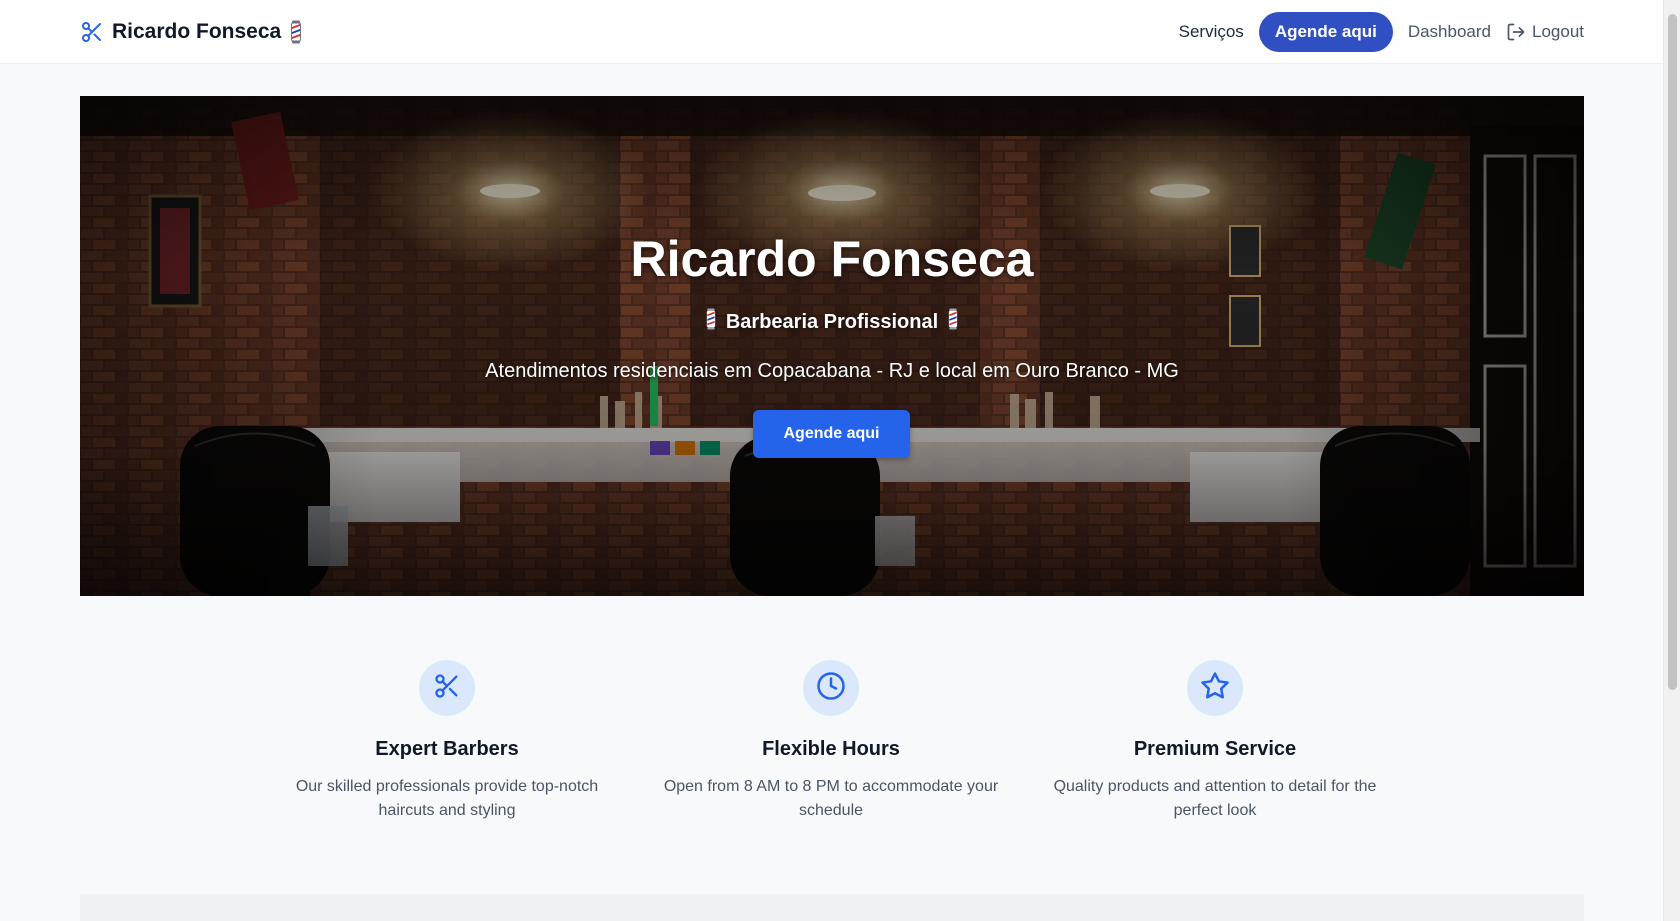 This screenshot has width=1680, height=921. What do you see at coordinates (831, 434) in the screenshot?
I see `hero-book-button: Agende aqui` at bounding box center [831, 434].